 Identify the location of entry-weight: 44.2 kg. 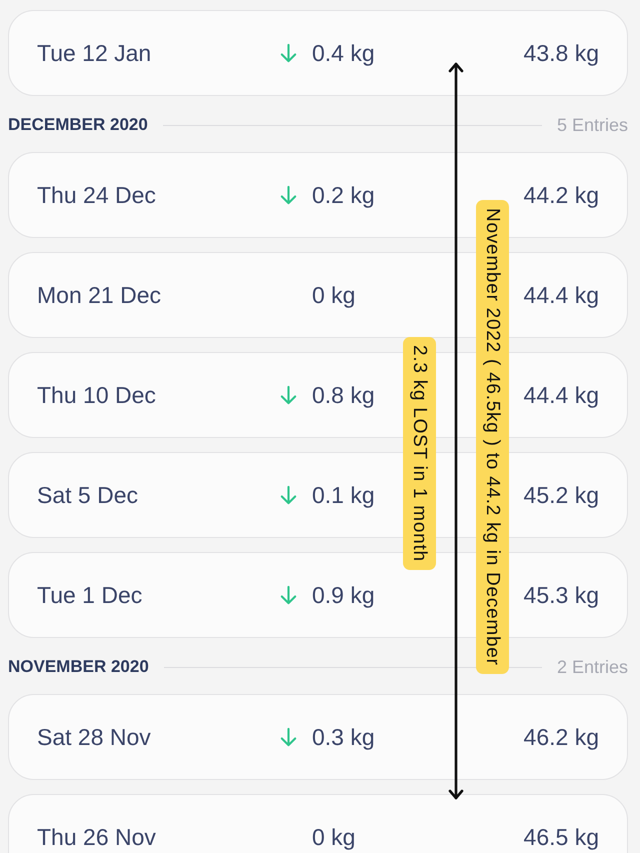
(561, 195).